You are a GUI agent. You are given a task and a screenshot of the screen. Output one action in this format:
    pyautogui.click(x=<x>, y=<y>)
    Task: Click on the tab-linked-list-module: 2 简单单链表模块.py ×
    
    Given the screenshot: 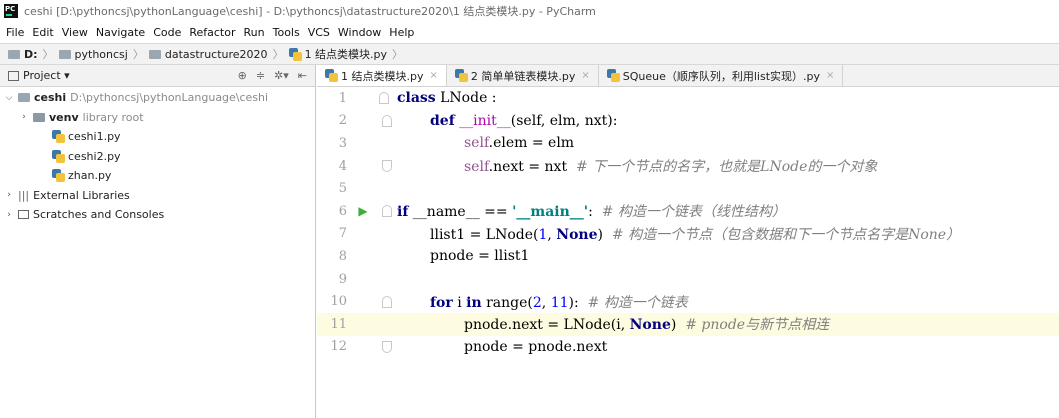 What is the action you would take?
    pyautogui.click(x=523, y=75)
    